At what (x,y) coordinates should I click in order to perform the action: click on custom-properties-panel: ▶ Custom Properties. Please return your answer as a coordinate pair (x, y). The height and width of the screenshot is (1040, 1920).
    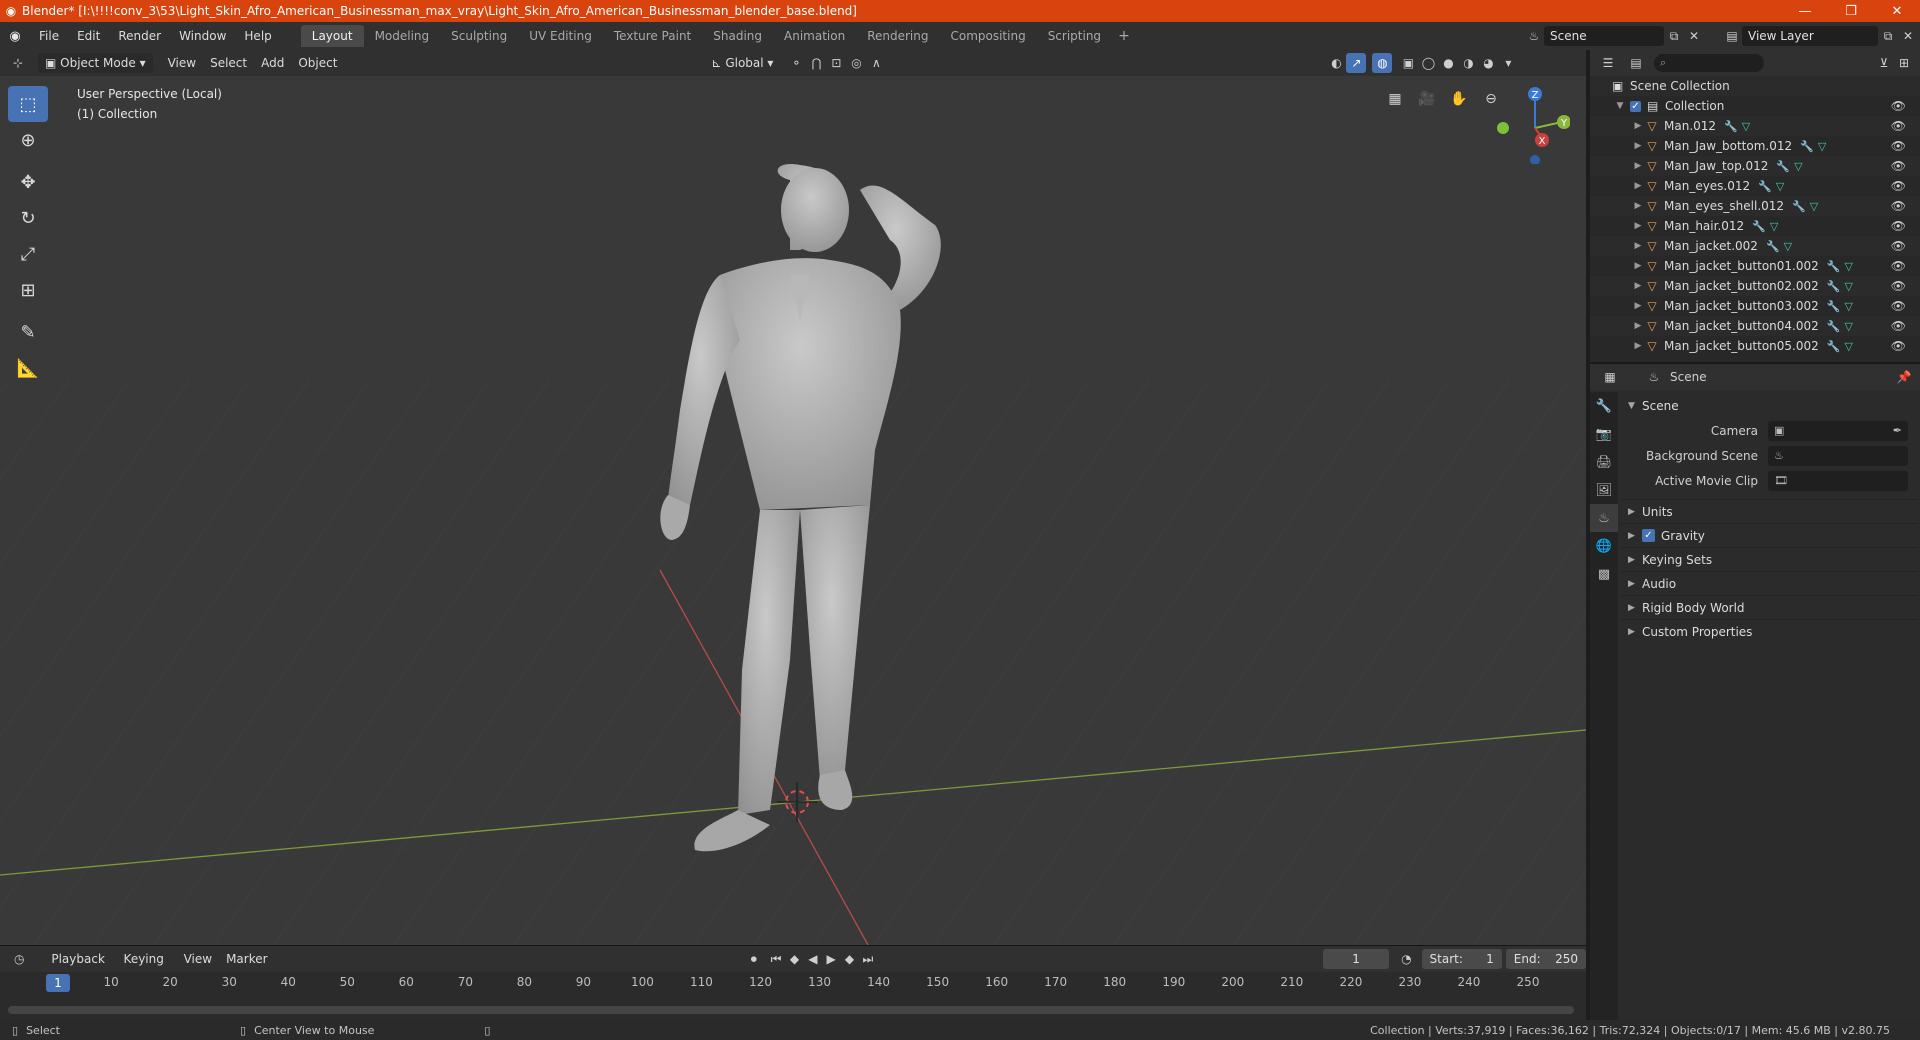
    Looking at the image, I should click on (1769, 631).